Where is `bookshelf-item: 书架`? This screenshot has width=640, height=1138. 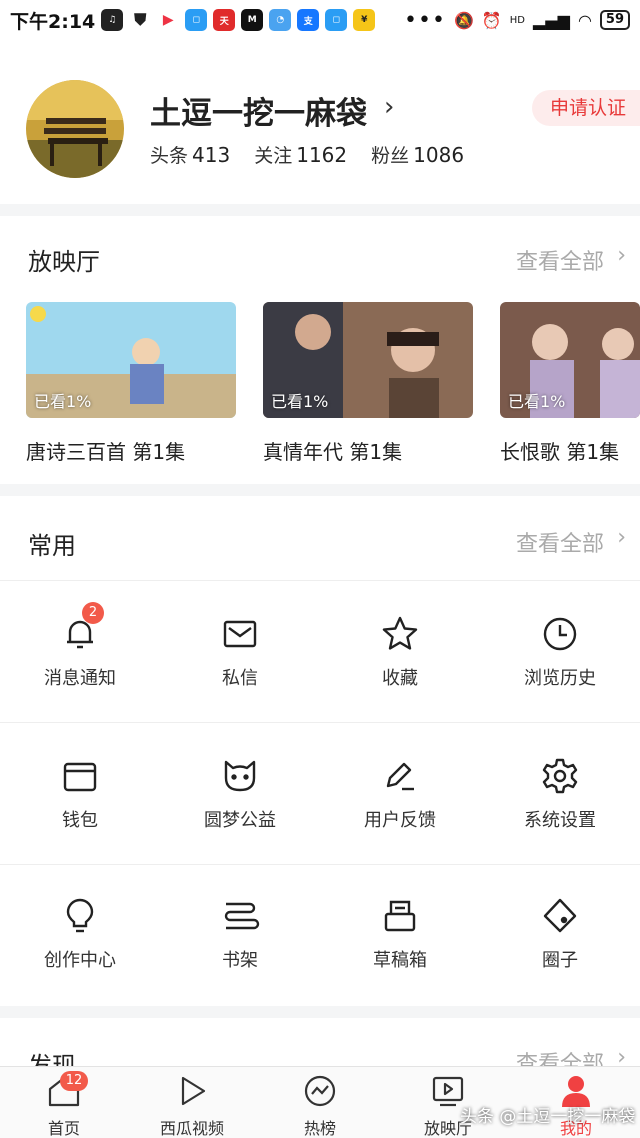
bookshelf-item: 书架 is located at coordinates (240, 934).